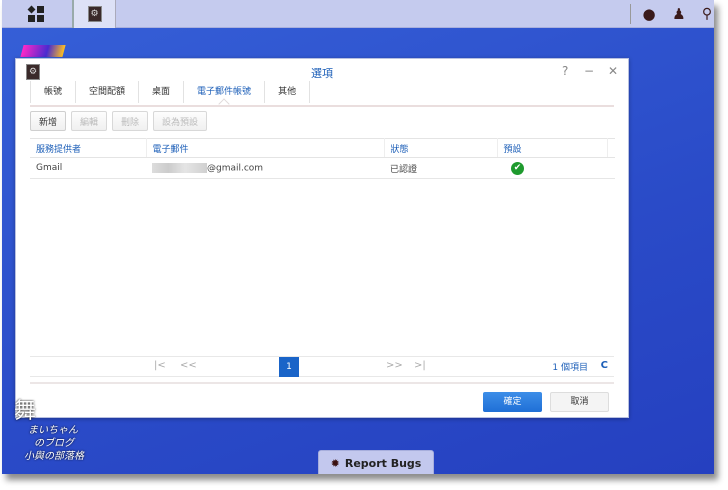 The image size is (728, 490). Describe the element at coordinates (49, 431) in the screenshot. I see `watermark-signature: 舞 まいちゃん のブログ 小與の部落格` at that location.